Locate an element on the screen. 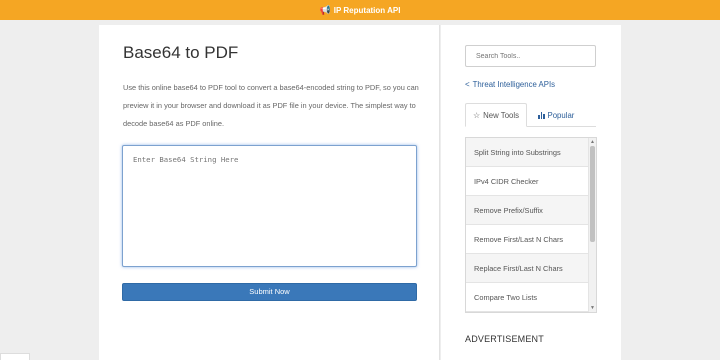 This screenshot has height=360, width=720. tool-item: Split String into Substrings is located at coordinates (527, 152).